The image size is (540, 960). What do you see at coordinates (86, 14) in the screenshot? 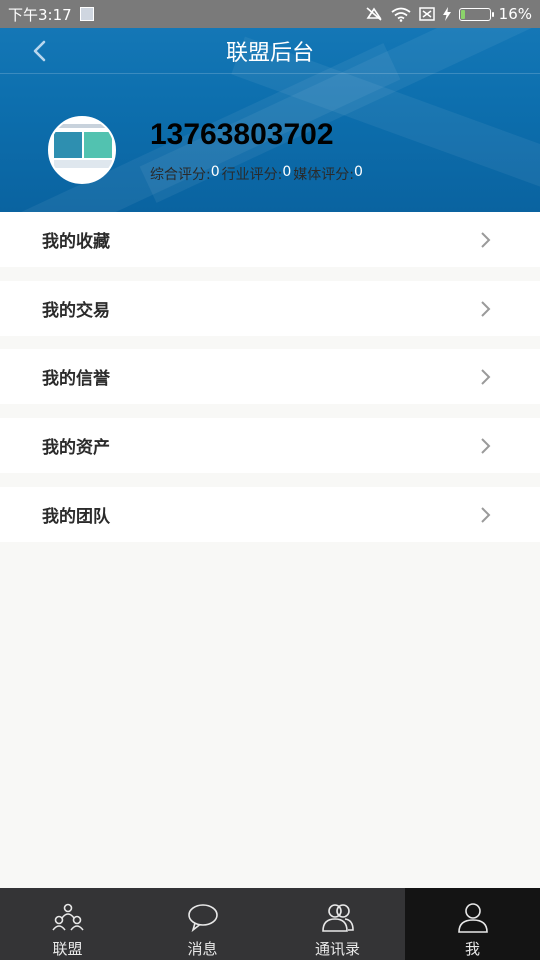
I see `notification-icon` at bounding box center [86, 14].